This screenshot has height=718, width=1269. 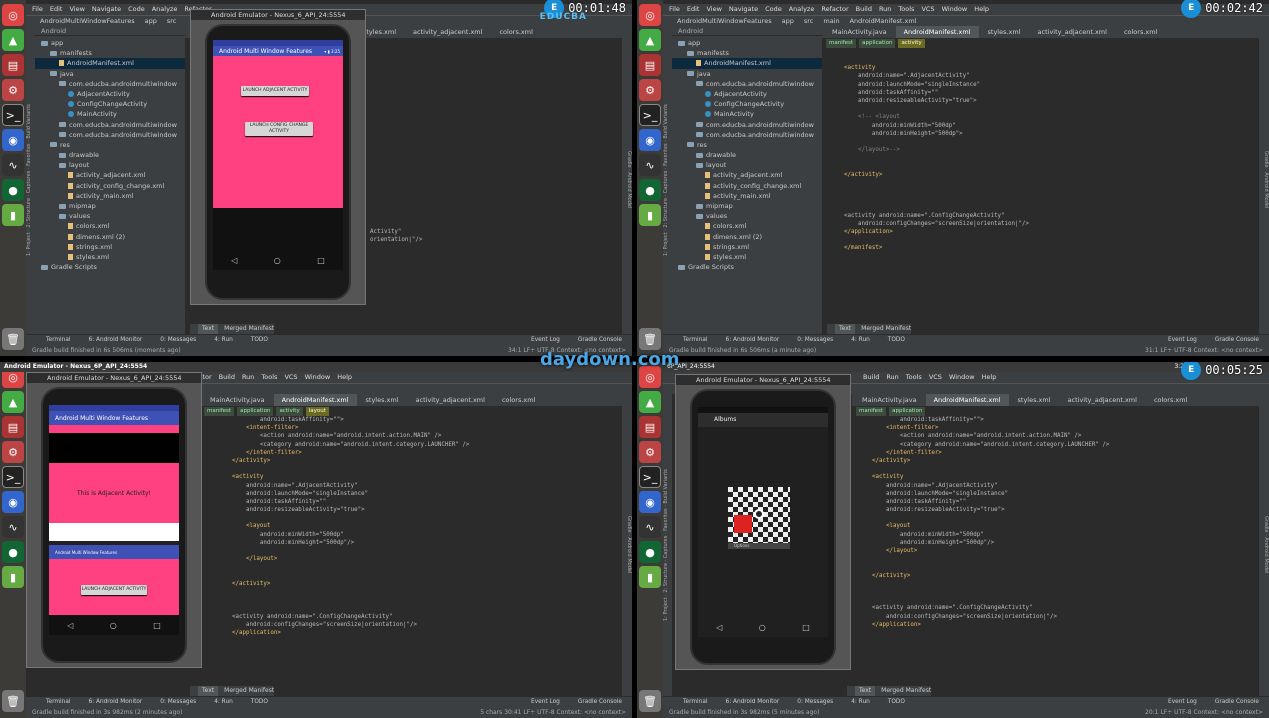 I want to click on menu-vcs: VCS, so click(x=290, y=377).